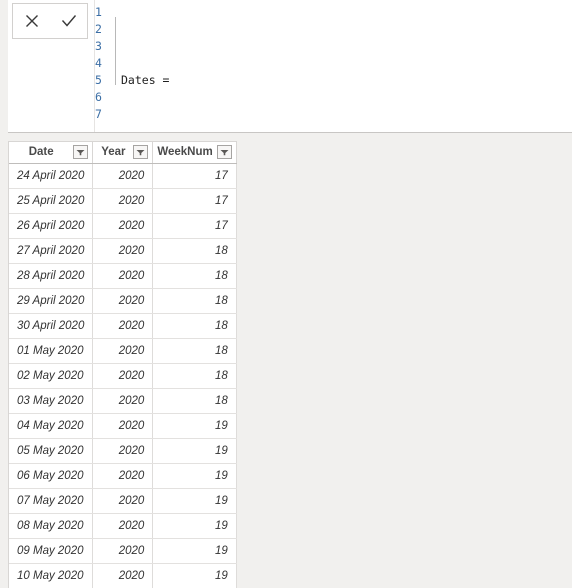 The width and height of the screenshot is (572, 588). What do you see at coordinates (98, 12) in the screenshot?
I see `line-number: 1` at bounding box center [98, 12].